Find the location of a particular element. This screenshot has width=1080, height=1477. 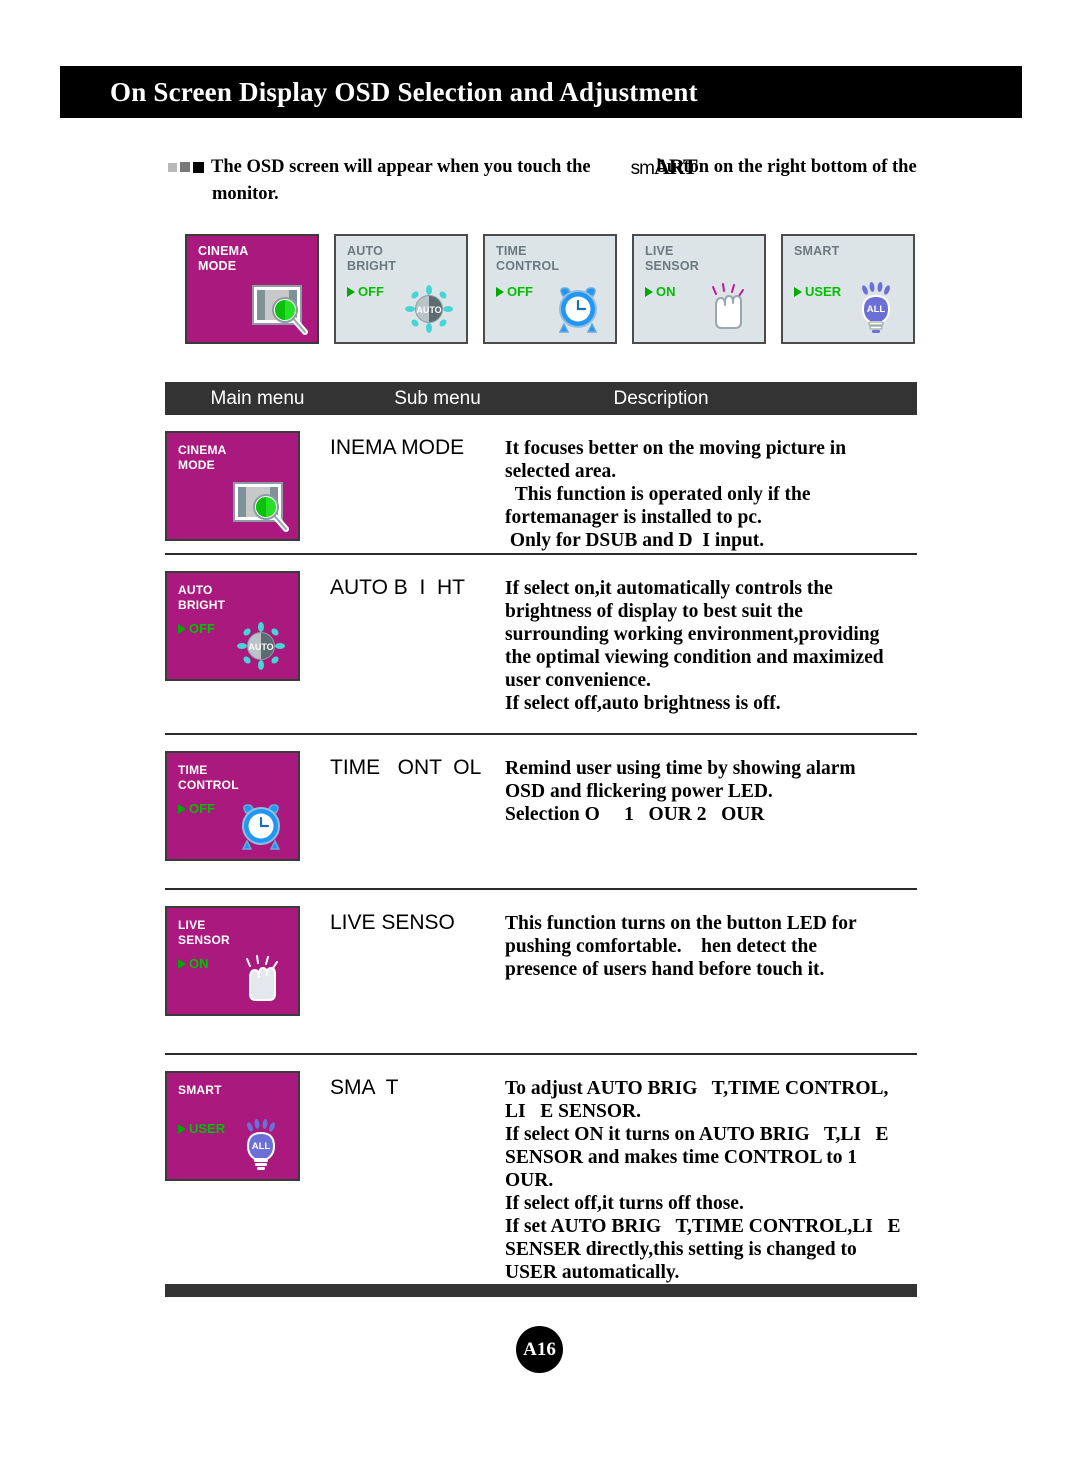

smart-logo-suffix: ART is located at coordinates (675, 166).